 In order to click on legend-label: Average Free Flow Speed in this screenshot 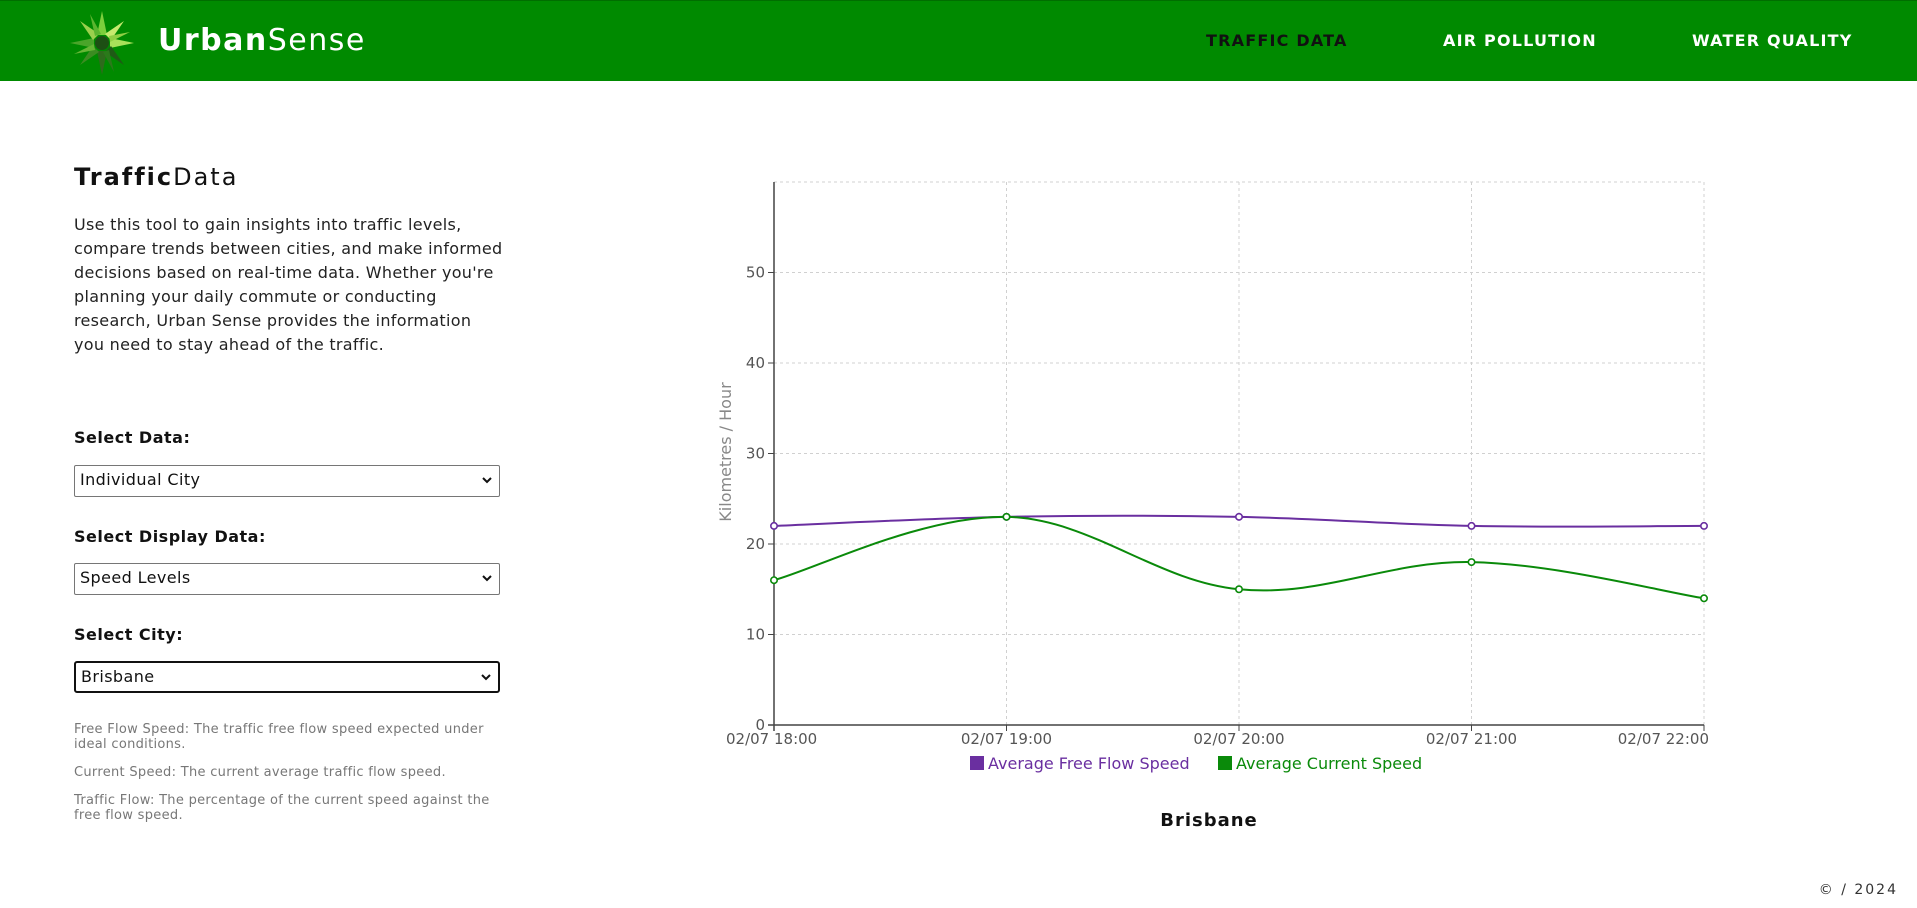, I will do `click(1089, 763)`.